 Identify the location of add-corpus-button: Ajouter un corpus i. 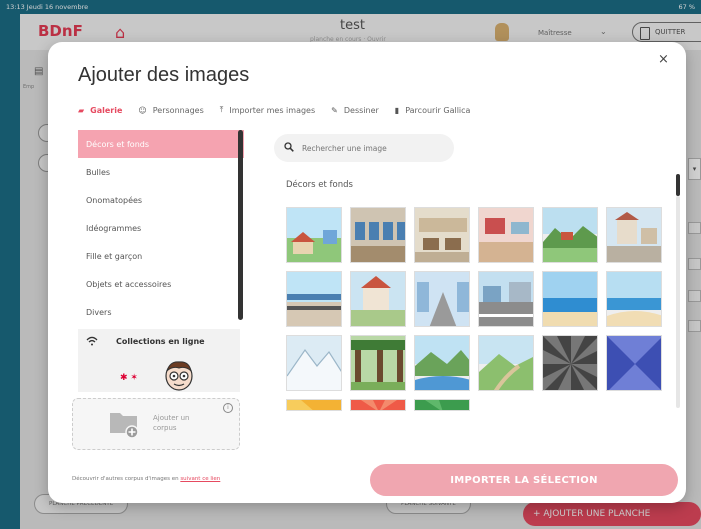
(156, 424).